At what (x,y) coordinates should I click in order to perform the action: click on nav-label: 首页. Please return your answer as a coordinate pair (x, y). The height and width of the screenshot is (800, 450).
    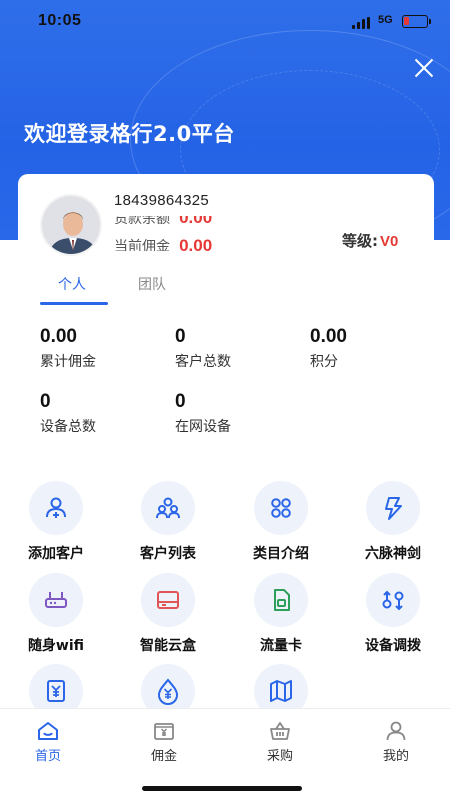
    Looking at the image, I should click on (47, 756).